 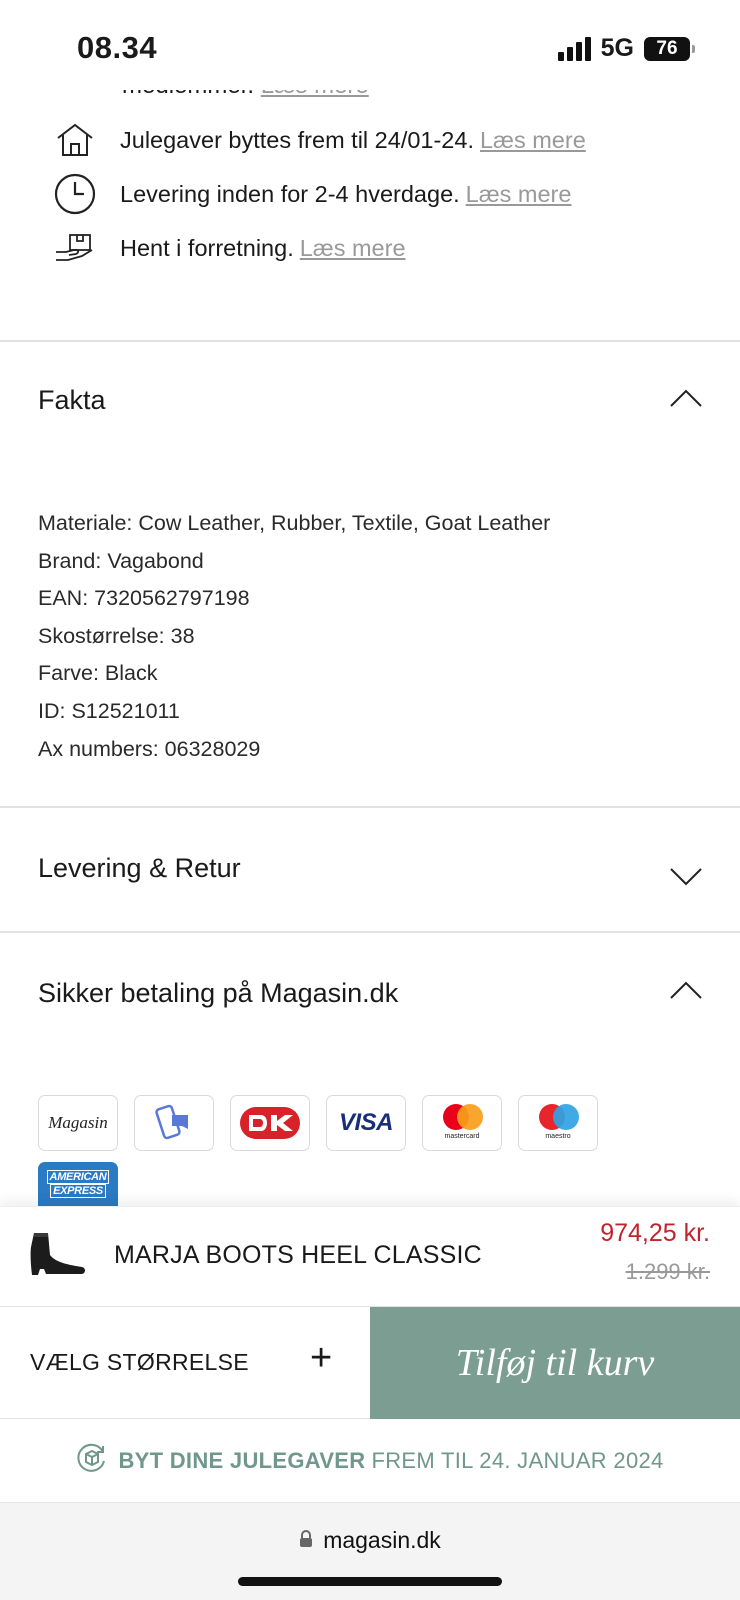 I want to click on perk-pickup: Hent i forretning. Læs mere, so click(x=229, y=248).